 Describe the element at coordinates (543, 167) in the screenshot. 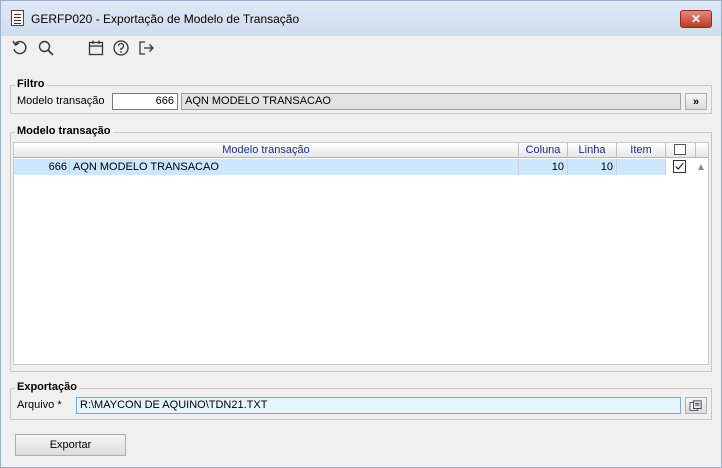

I see `row-coluna: 10` at that location.